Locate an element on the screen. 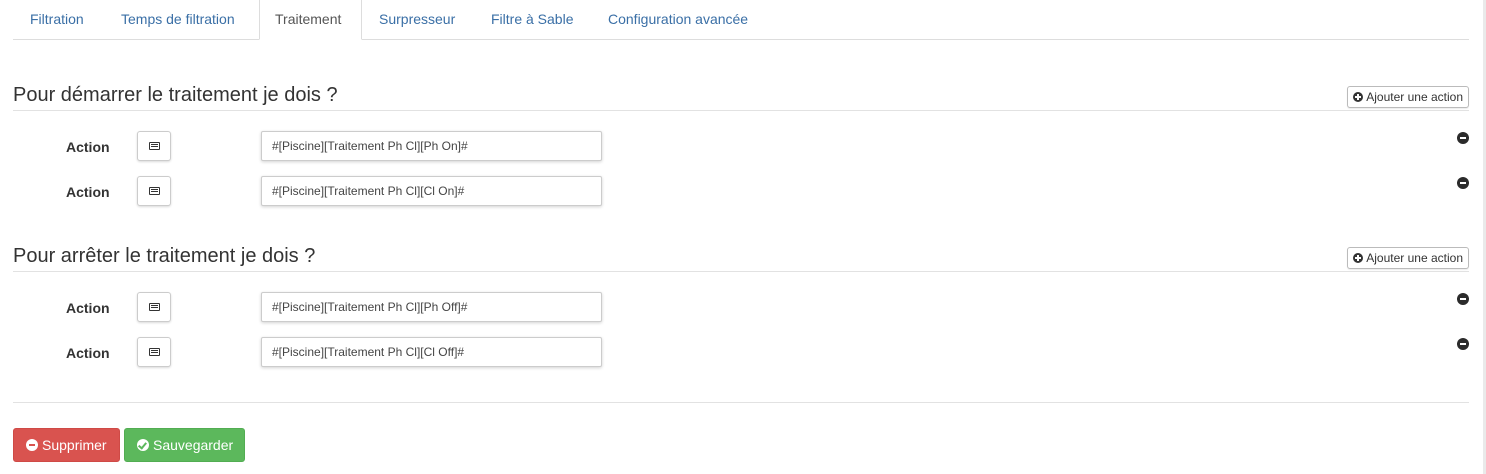  delete-button: Supprimer is located at coordinates (66, 445).